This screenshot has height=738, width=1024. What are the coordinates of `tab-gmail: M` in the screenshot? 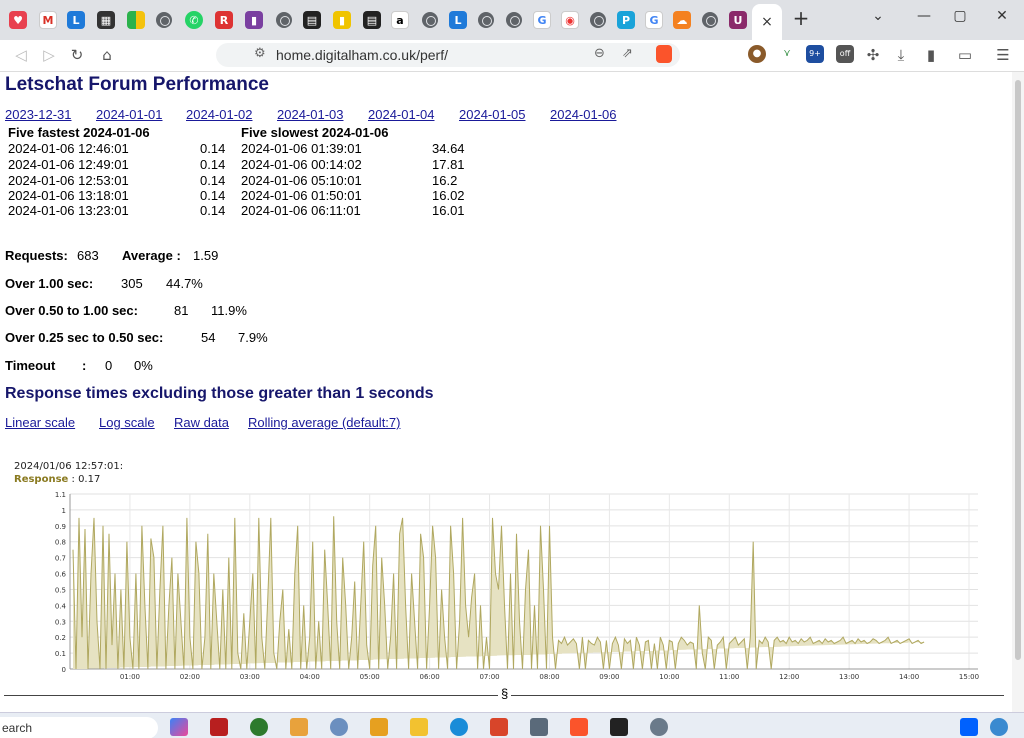 It's located at (48, 20).